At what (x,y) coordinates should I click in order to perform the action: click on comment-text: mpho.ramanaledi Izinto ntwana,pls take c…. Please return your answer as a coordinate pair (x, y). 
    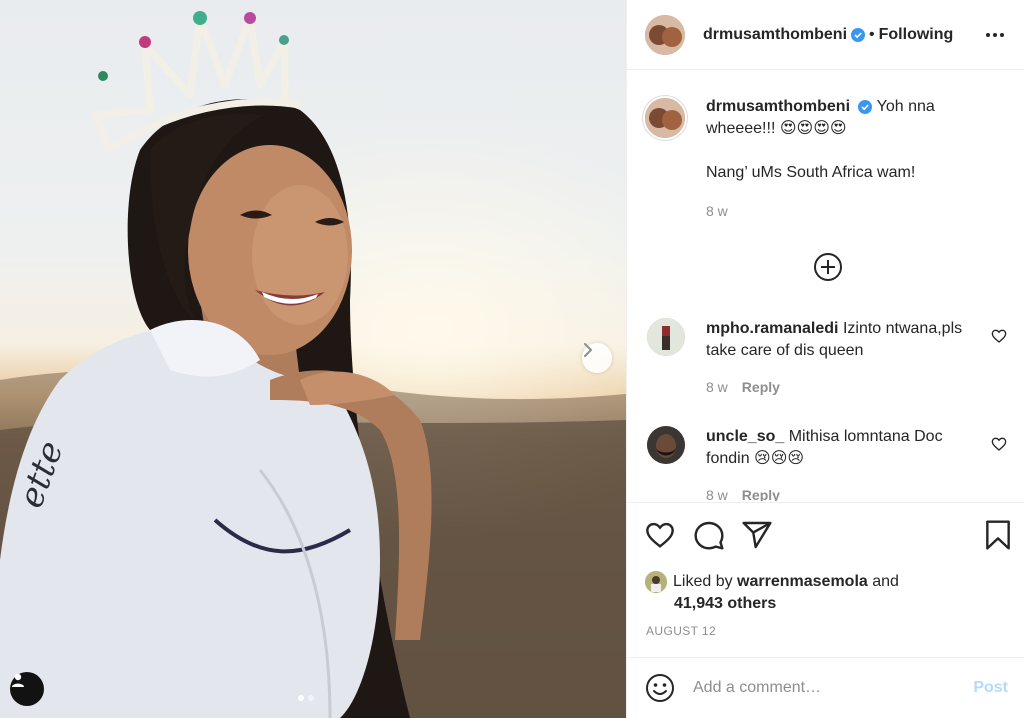
    Looking at the image, I should click on (846, 340).